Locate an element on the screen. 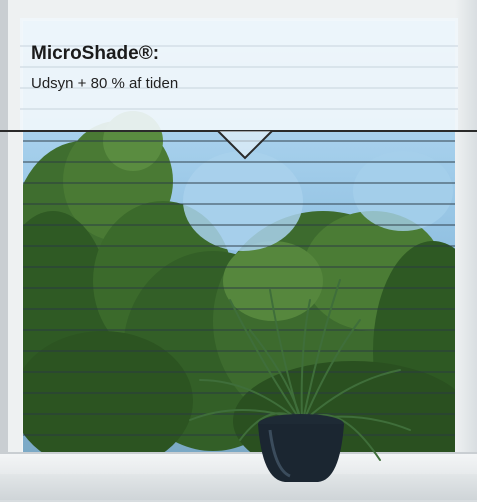 The width and height of the screenshot is (477, 502). plant-pot is located at coordinates (301, 448).